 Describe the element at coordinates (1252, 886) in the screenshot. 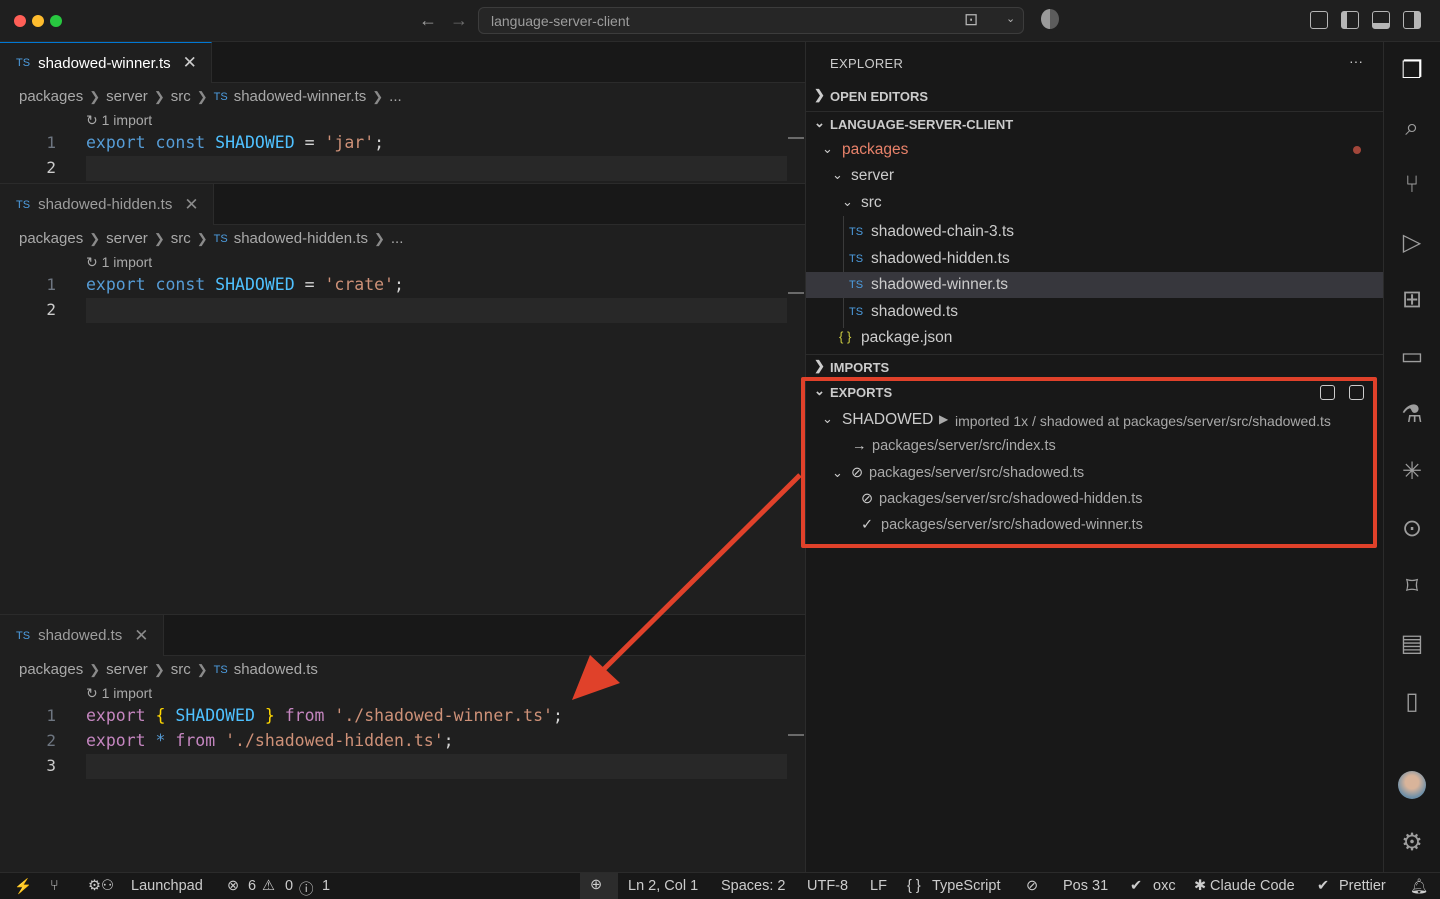

I see `claude-code: Claude Code` at that location.